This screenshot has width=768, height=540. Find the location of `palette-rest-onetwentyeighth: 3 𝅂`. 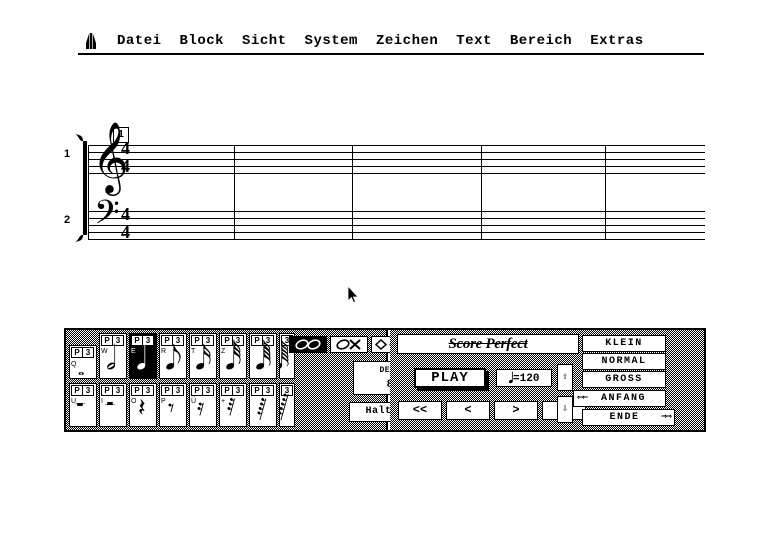

palette-rest-onetwentyeighth: 3 𝅂 is located at coordinates (287, 405).